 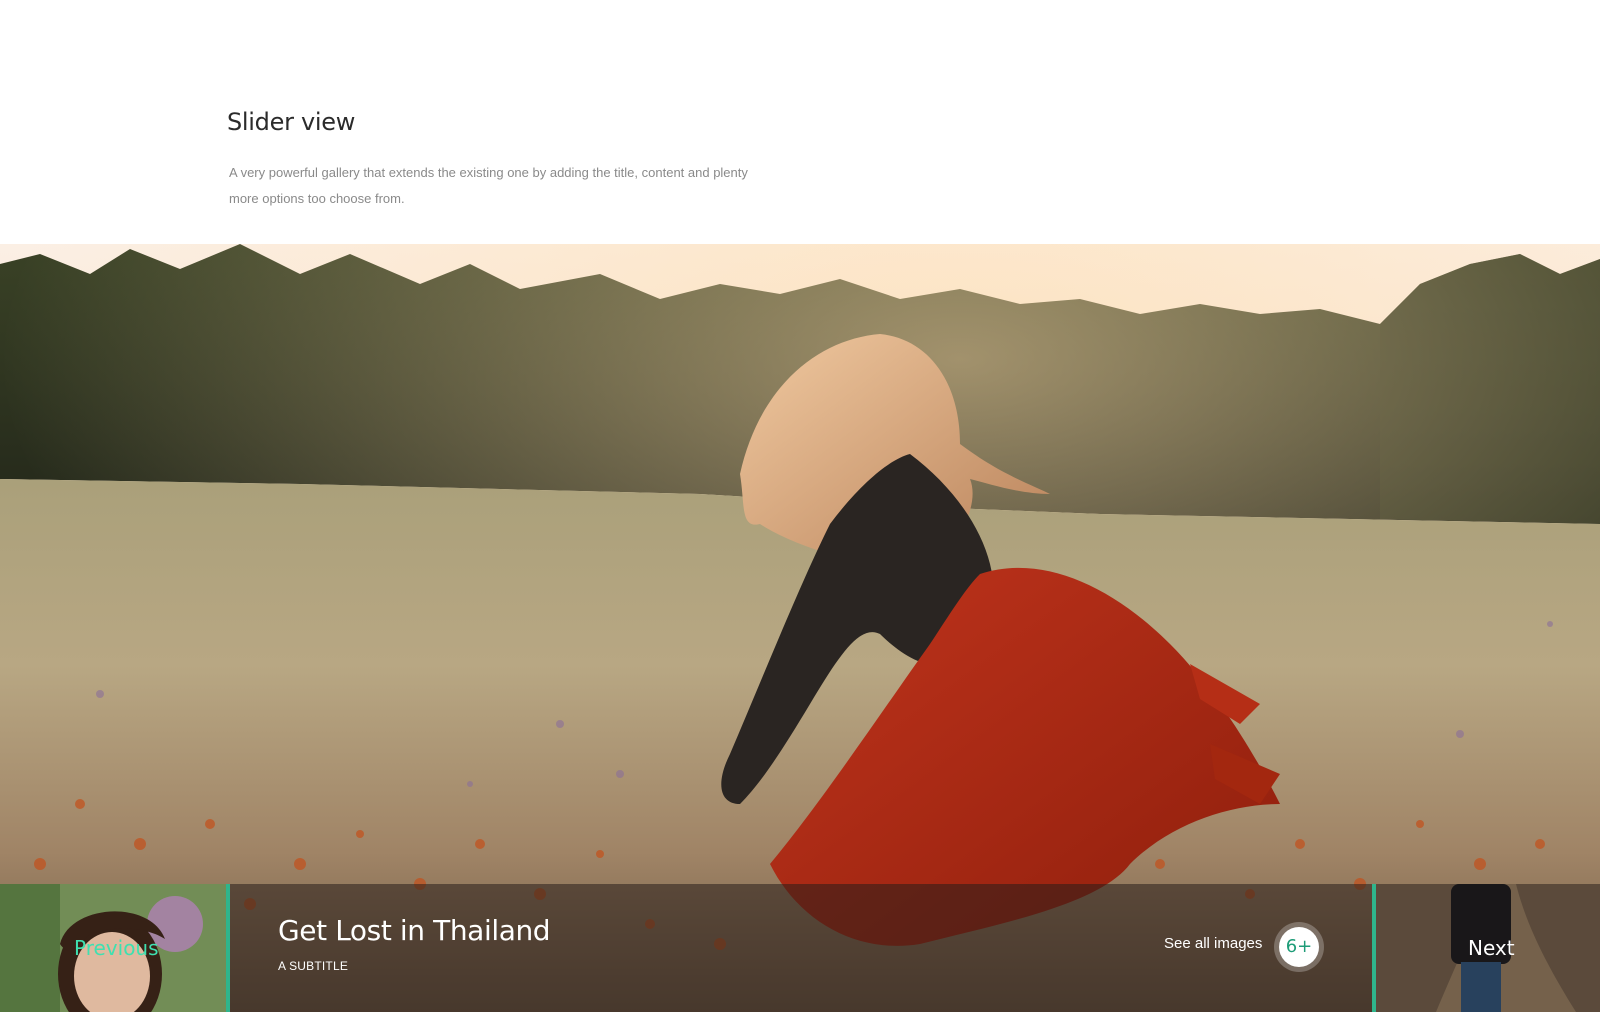 I want to click on previous-label: Previous, so click(x=116, y=948).